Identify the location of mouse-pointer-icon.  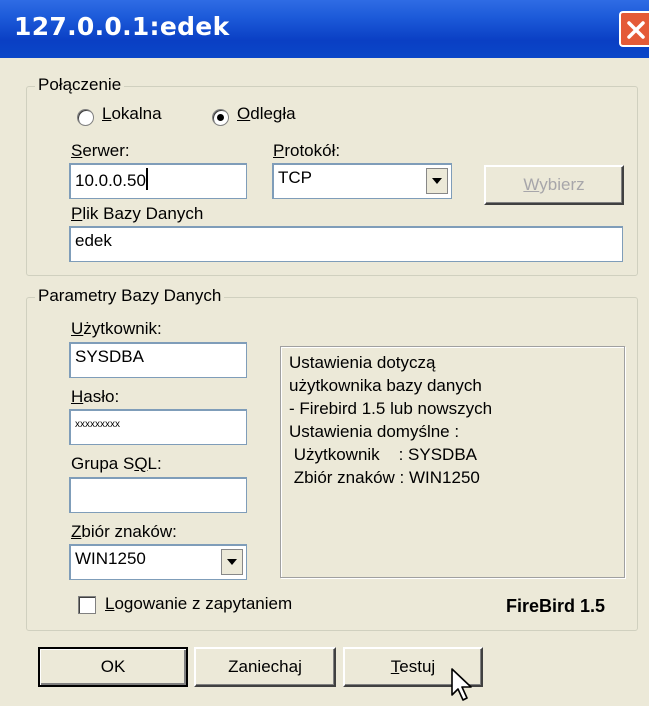
(461, 684).